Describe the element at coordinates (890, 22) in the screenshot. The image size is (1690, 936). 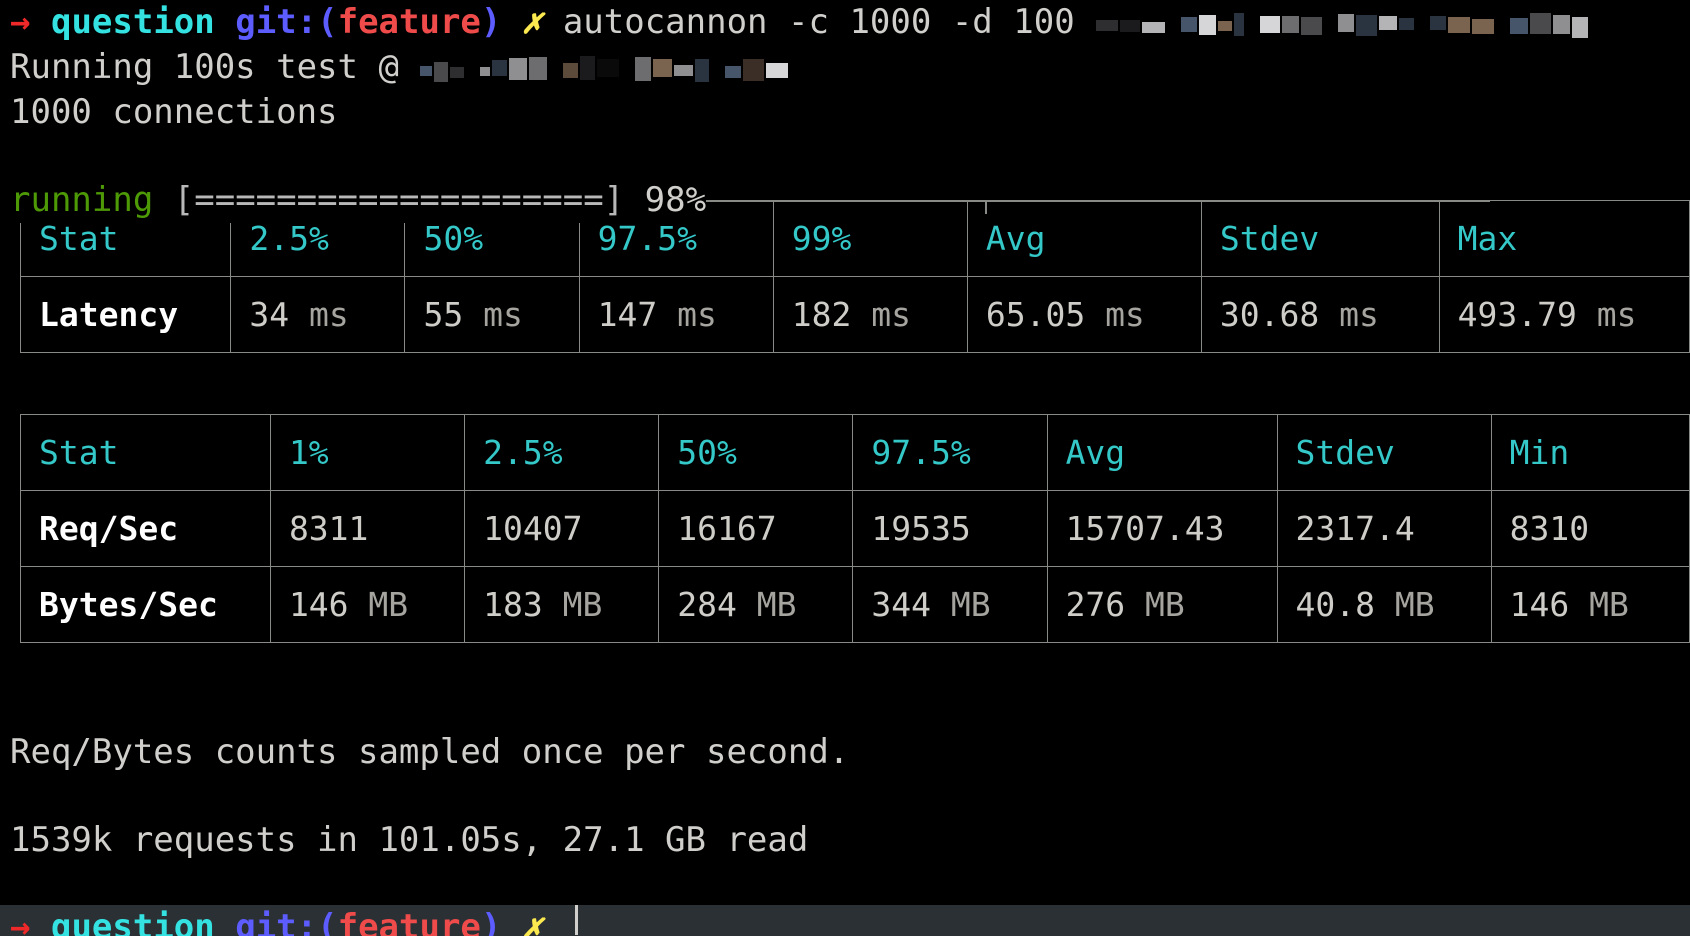
I see `value-connections: 1000` at that location.